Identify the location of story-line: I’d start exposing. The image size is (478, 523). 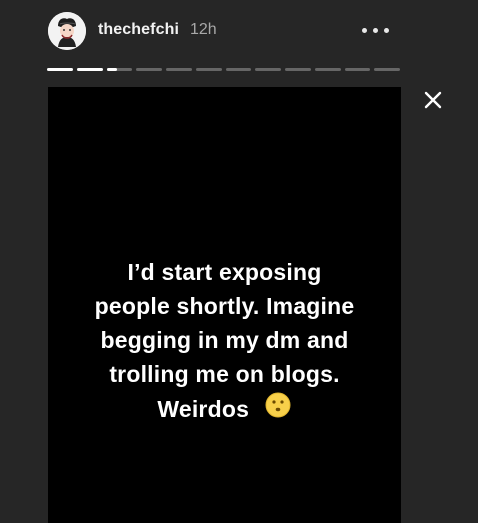
(224, 272).